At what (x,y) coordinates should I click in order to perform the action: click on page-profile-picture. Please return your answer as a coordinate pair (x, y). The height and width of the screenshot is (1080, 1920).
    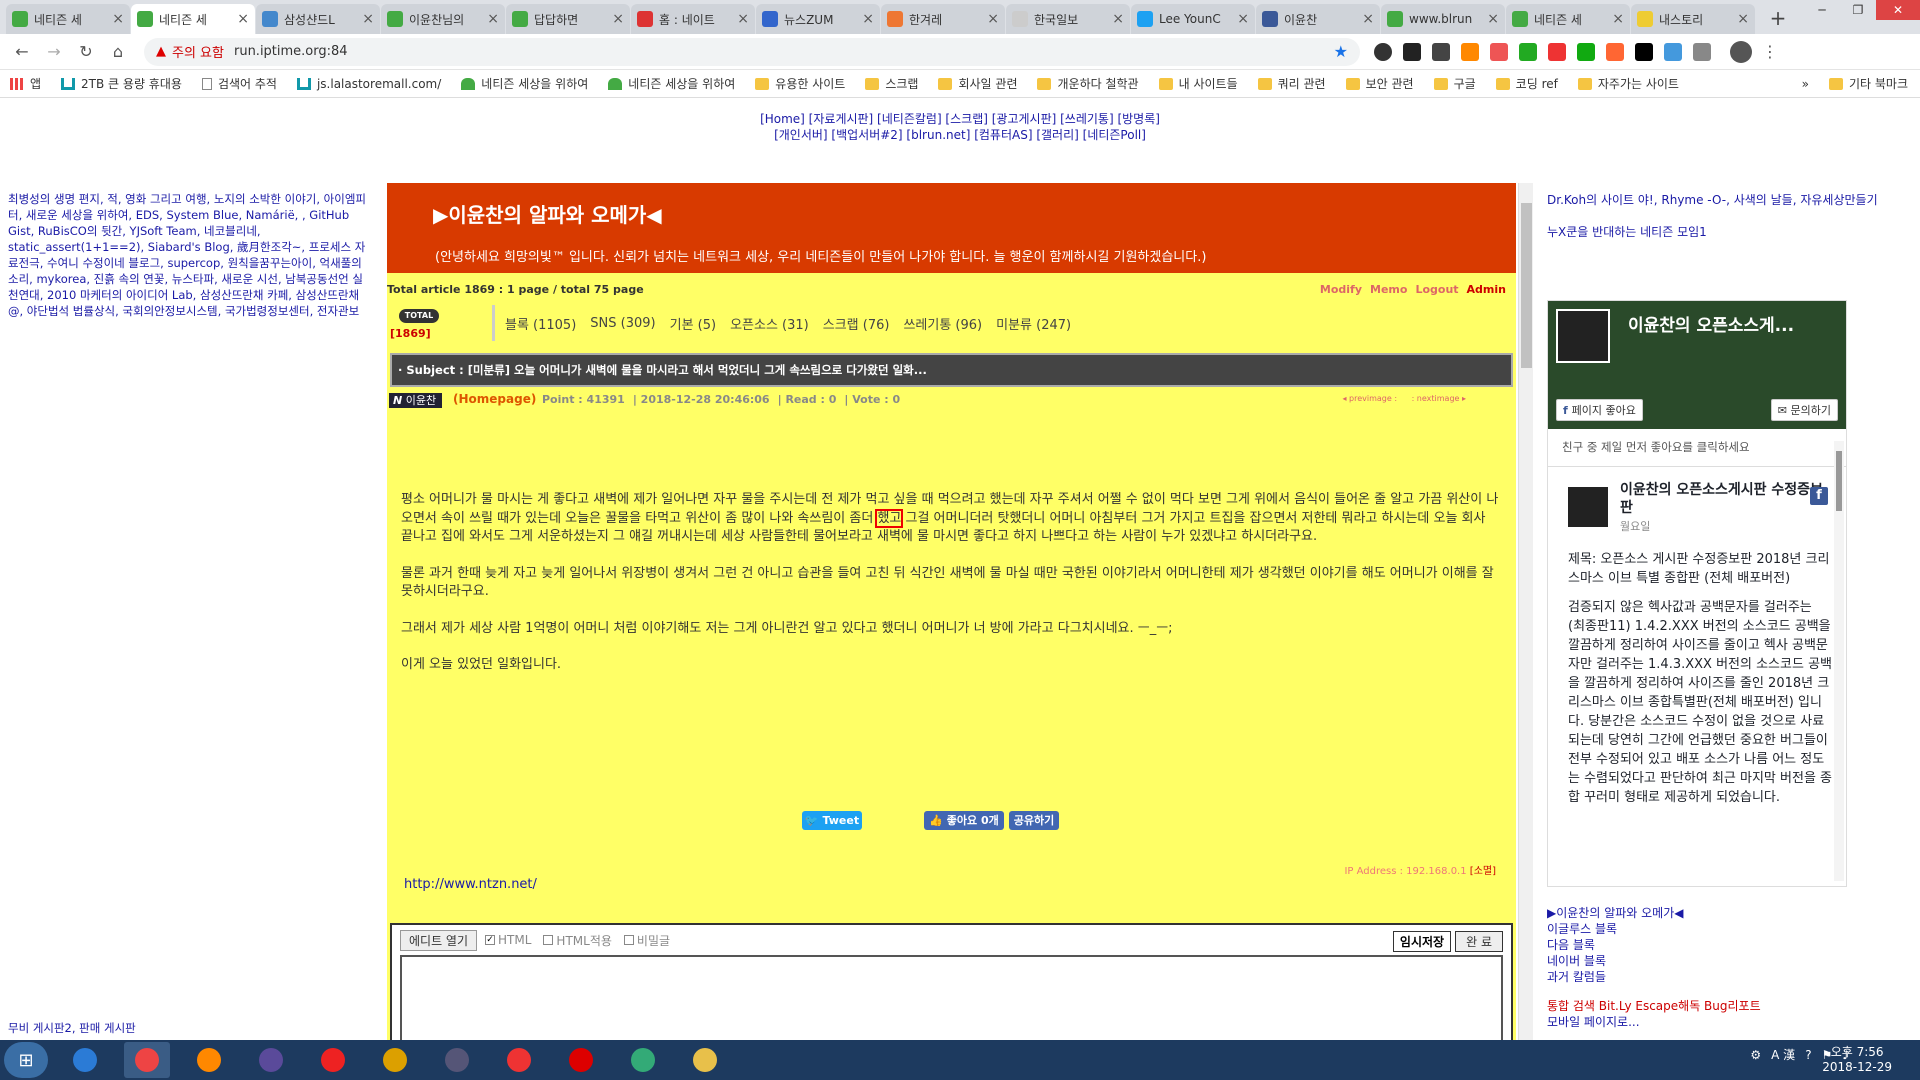
    Looking at the image, I should click on (1583, 336).